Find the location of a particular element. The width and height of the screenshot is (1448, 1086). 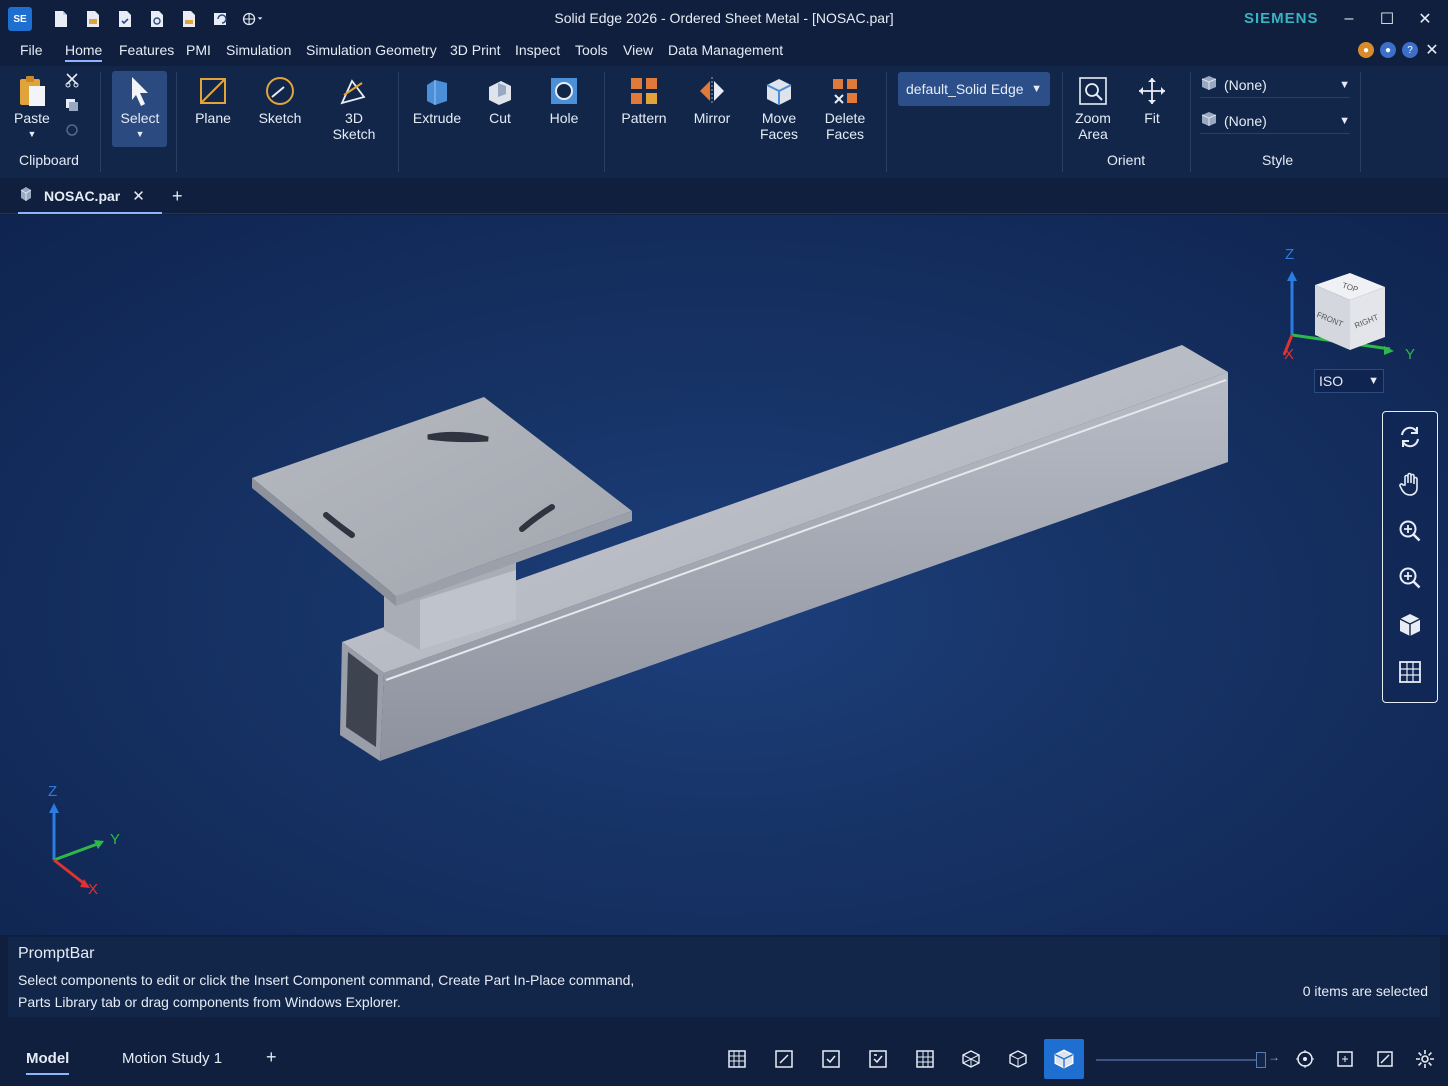

shaded-icon is located at coordinates (1018, 1059).